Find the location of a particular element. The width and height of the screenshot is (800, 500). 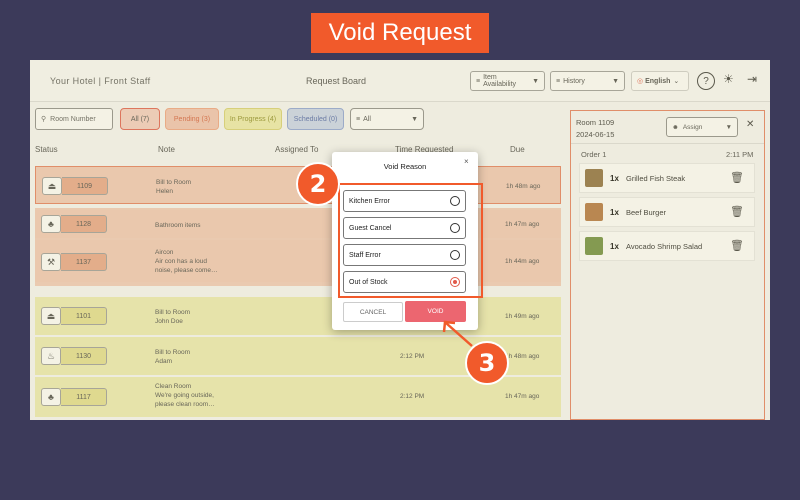

title-banner: Void Request is located at coordinates (400, 33).